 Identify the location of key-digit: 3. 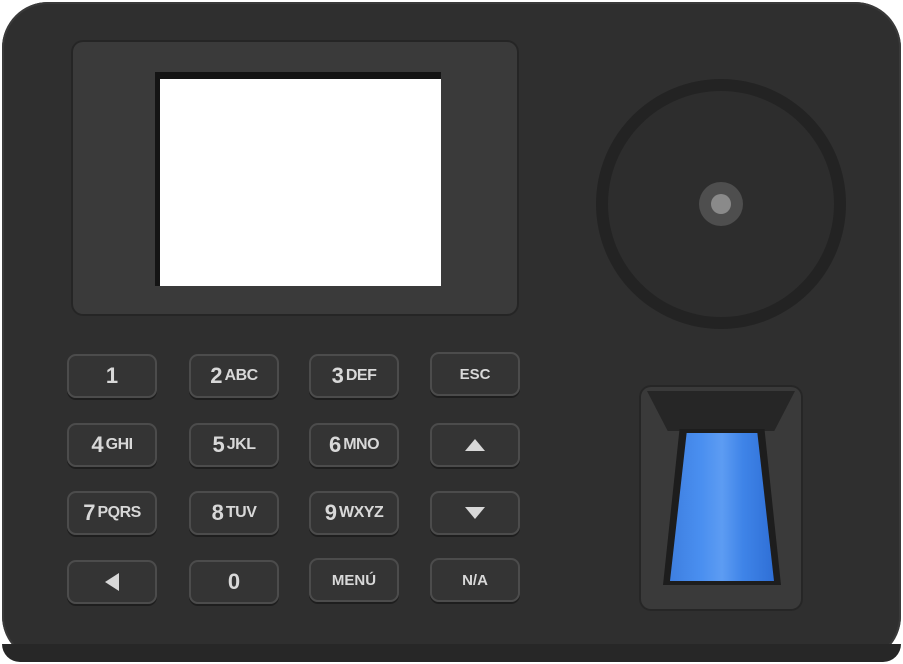
(337, 375).